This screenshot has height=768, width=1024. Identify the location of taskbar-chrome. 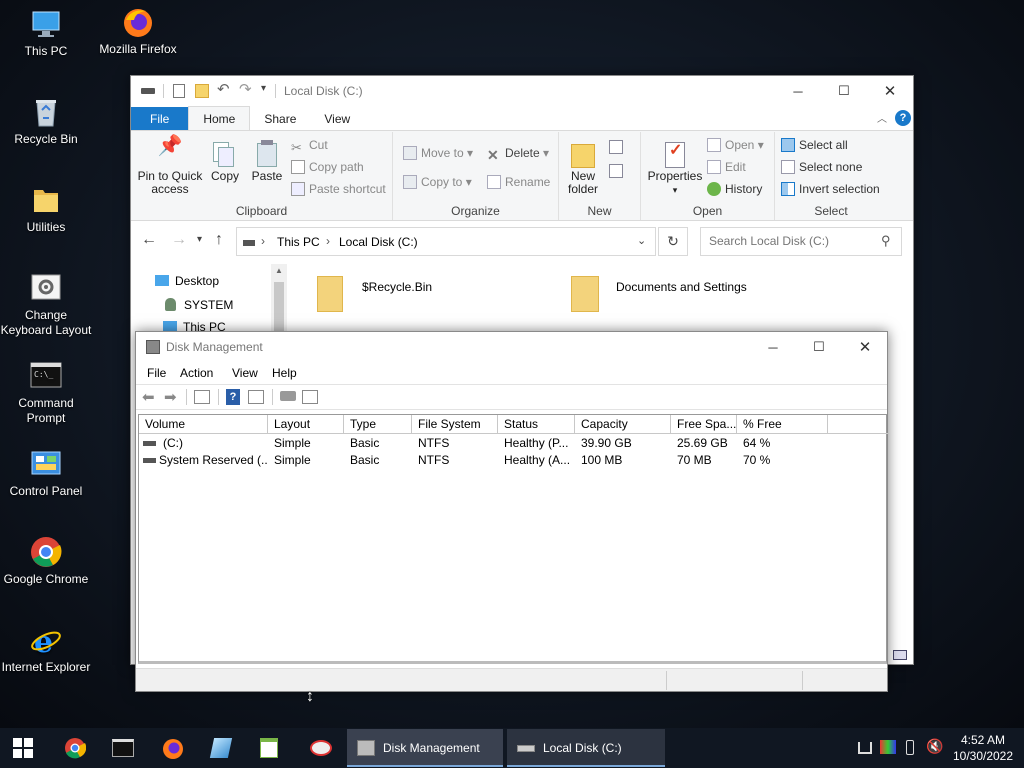
(75, 748).